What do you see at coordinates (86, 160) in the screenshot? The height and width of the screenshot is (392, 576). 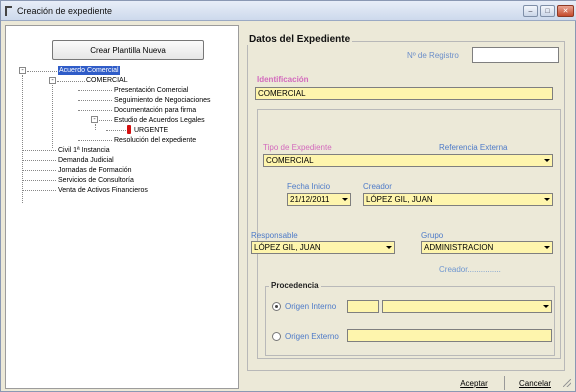 I see `tree-item-demanda: Demanda Judicial` at bounding box center [86, 160].